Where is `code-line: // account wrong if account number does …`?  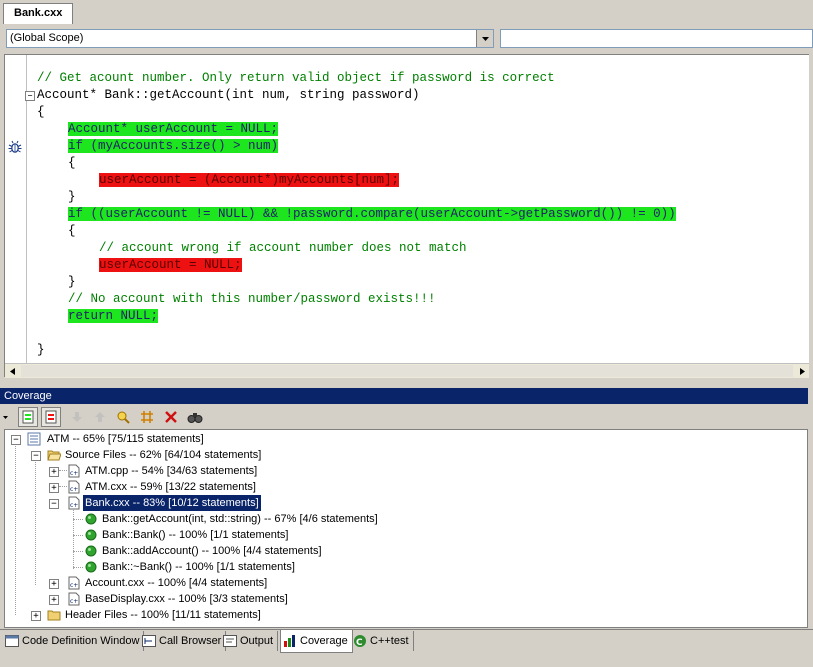 code-line: // account wrong if account number does … is located at coordinates (283, 248).